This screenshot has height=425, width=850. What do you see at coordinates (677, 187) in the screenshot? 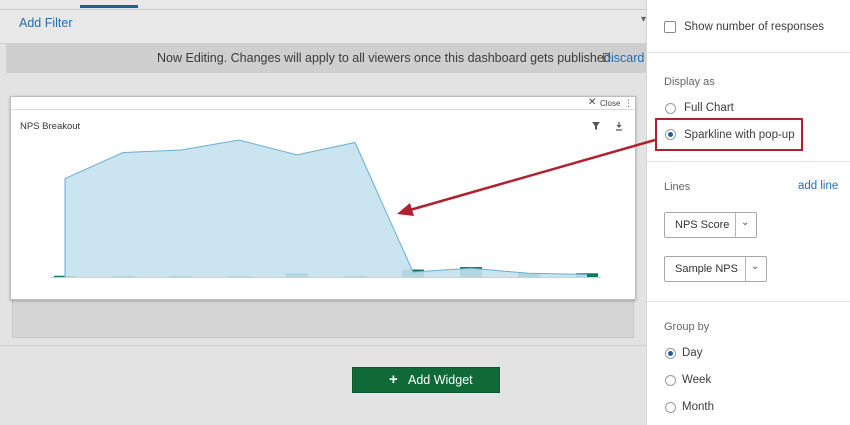
I see `lines-title: Lines` at bounding box center [677, 187].